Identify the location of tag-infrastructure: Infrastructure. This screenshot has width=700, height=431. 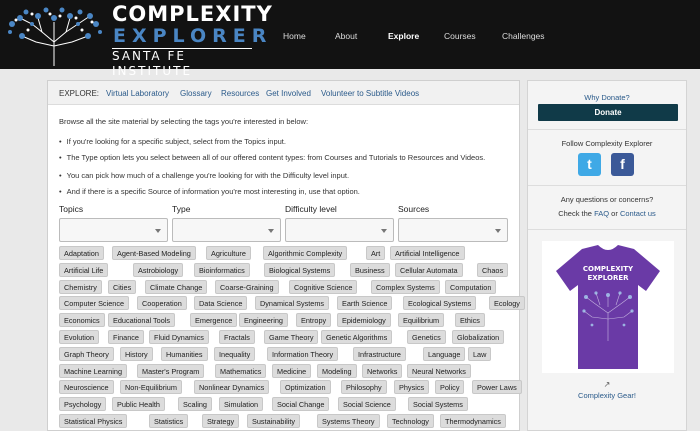
(379, 353).